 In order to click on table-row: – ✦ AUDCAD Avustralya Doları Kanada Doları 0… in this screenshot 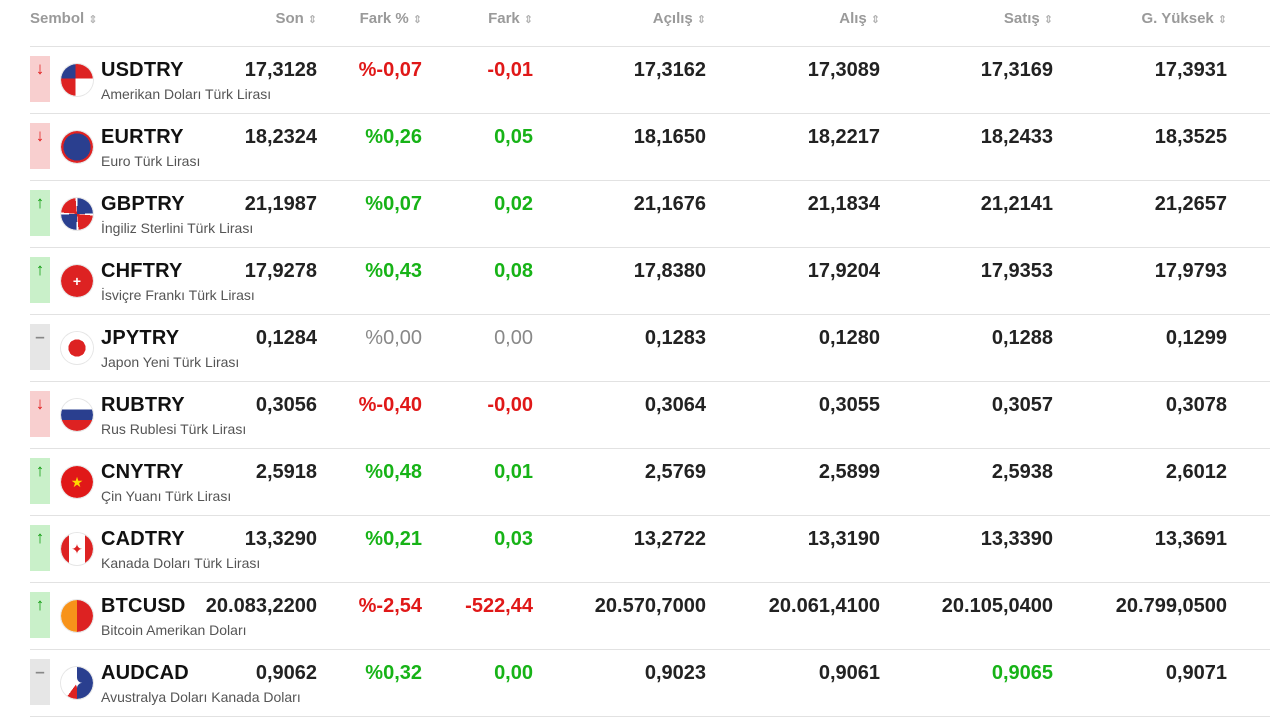, I will do `click(650, 683)`.